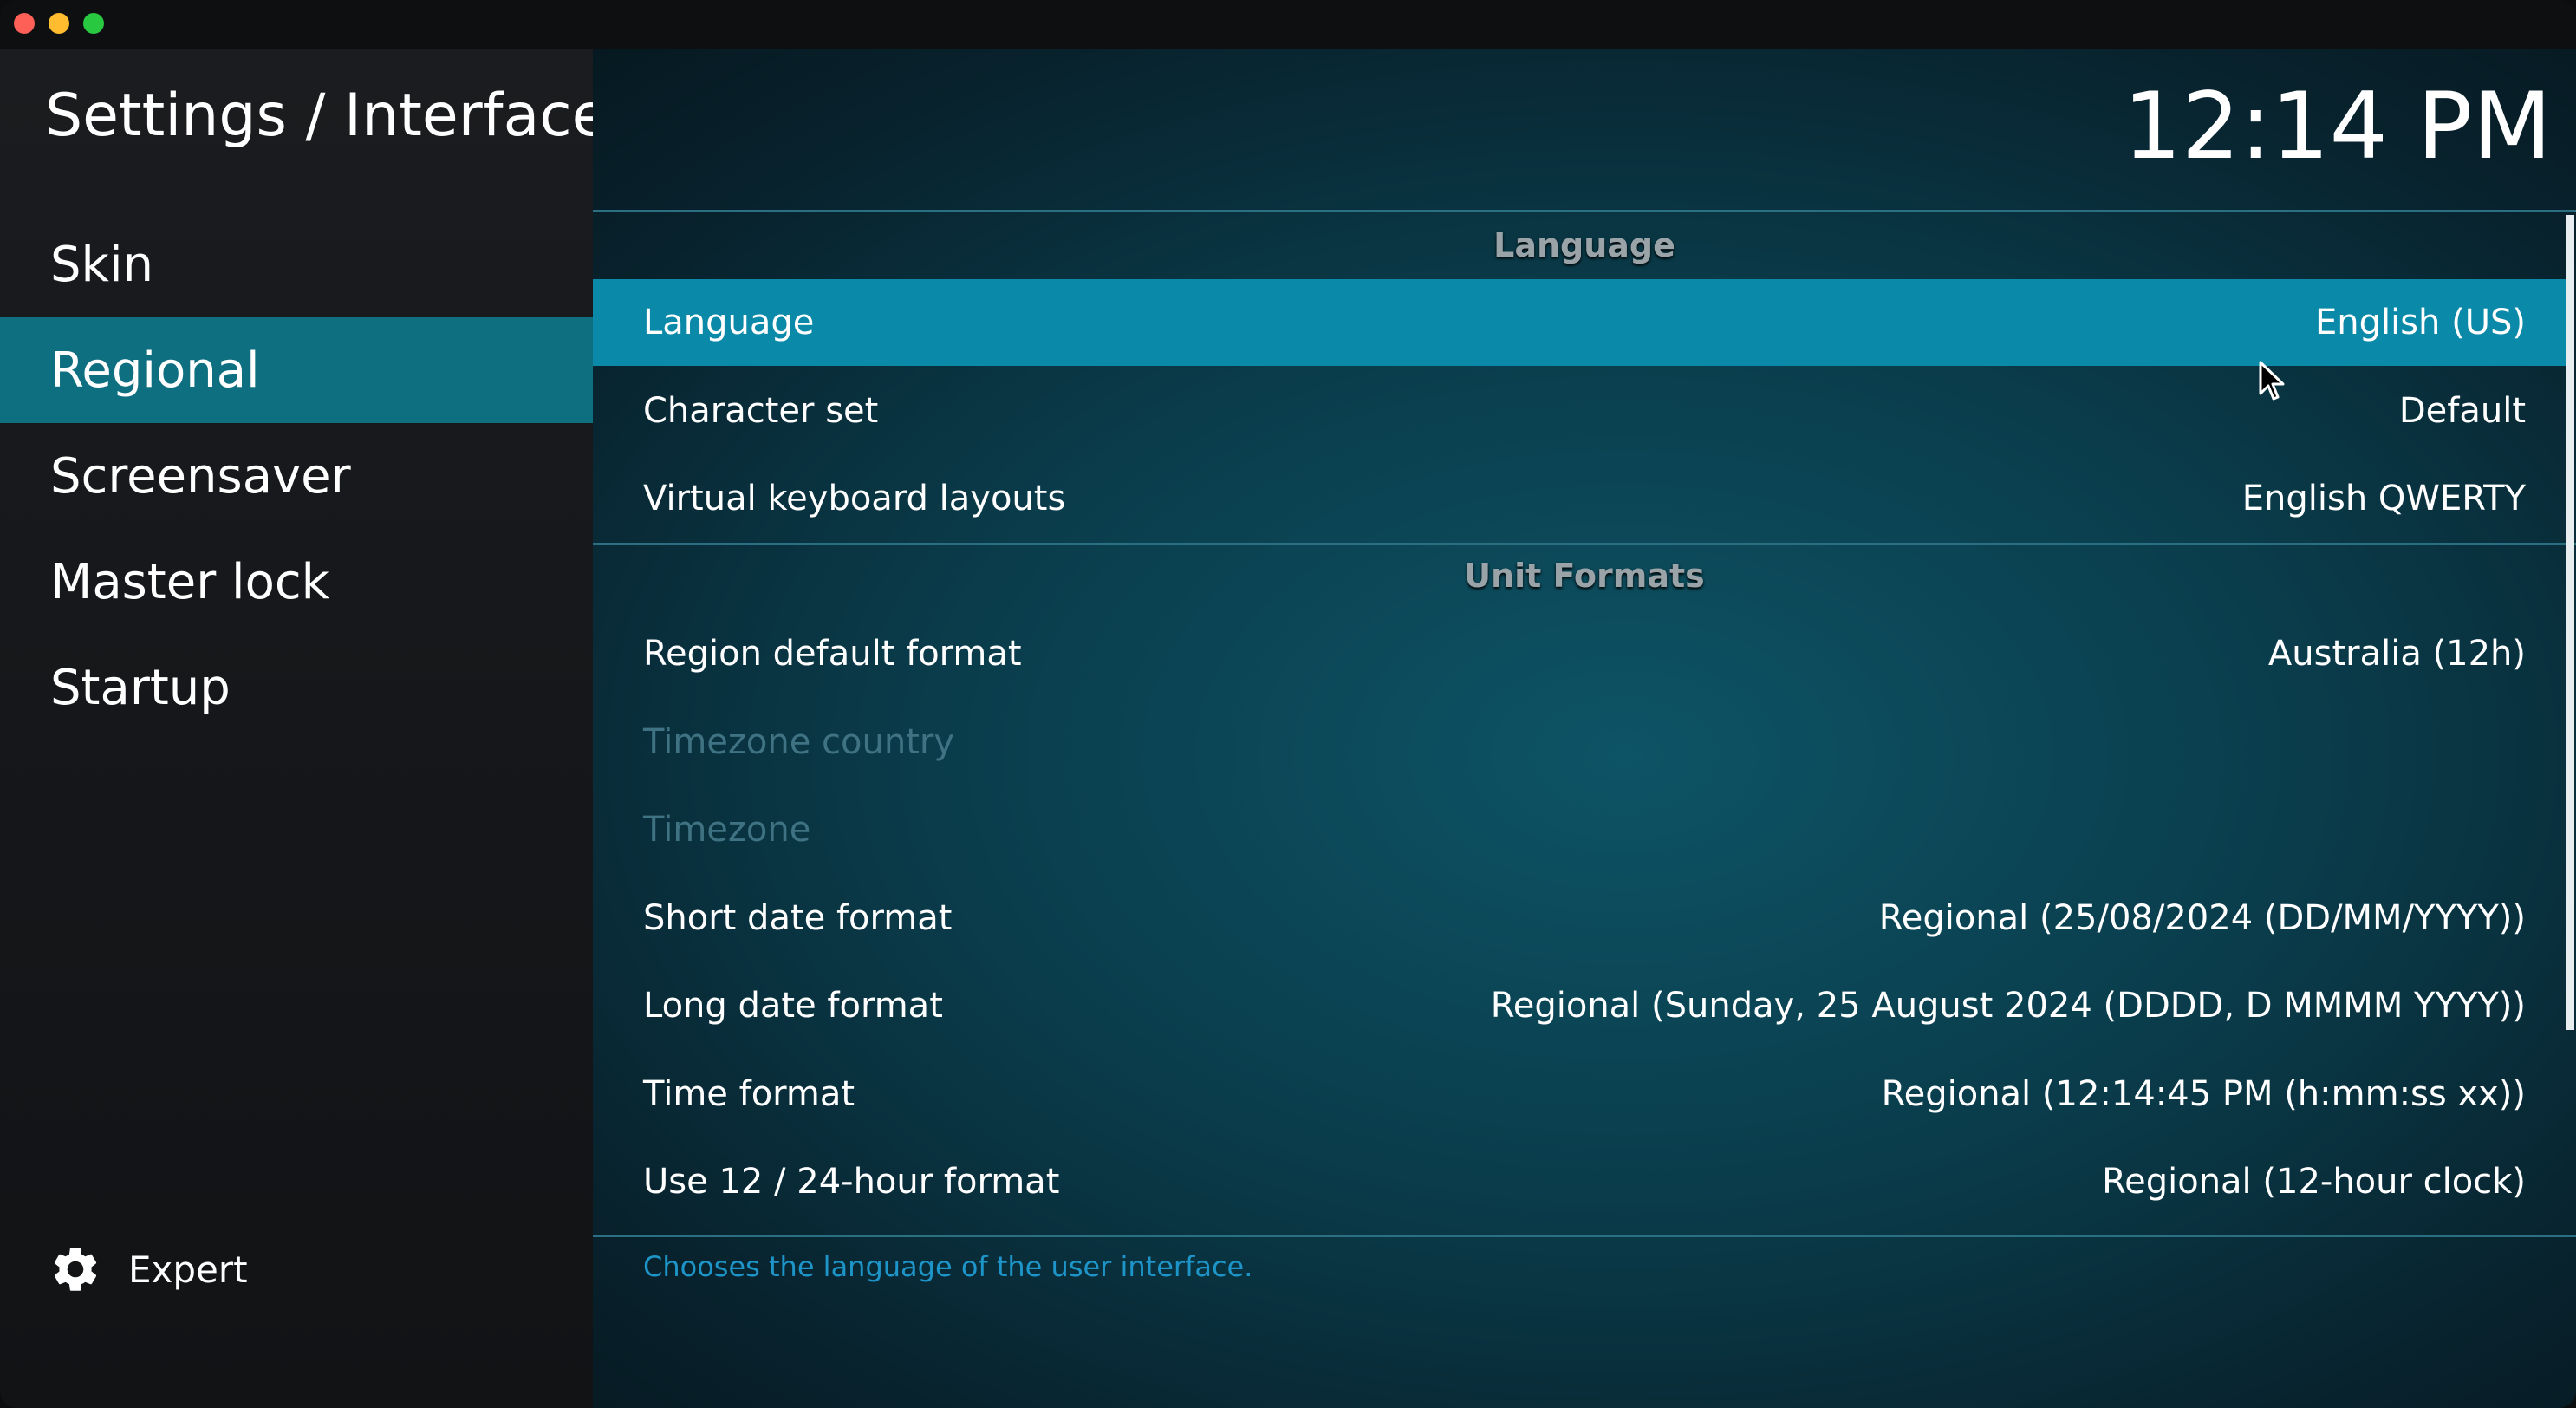  I want to click on setting-label: Character set, so click(761, 411).